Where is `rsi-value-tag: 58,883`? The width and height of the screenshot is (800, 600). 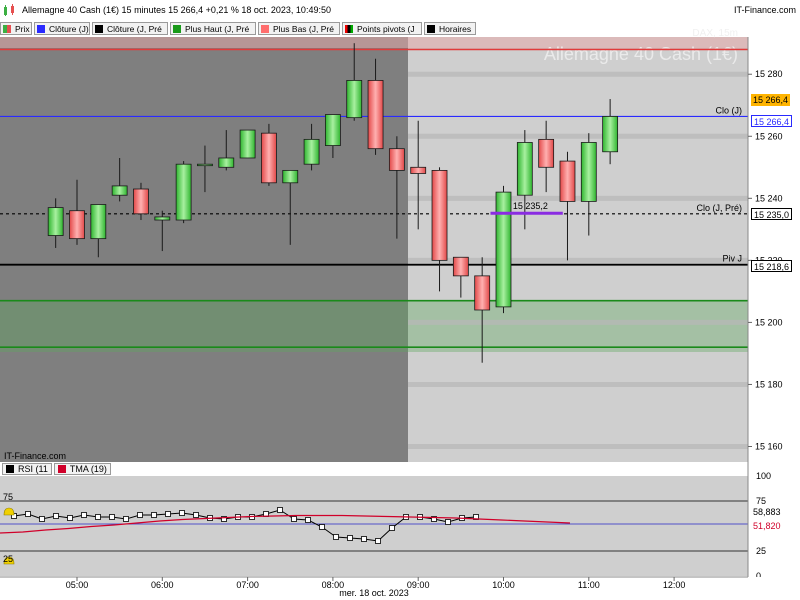 rsi-value-tag: 58,883 is located at coordinates (767, 512).